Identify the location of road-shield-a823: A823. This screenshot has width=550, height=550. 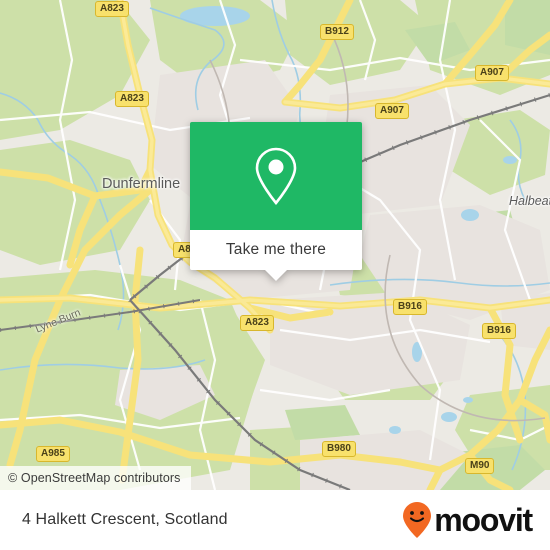
(112, 9).